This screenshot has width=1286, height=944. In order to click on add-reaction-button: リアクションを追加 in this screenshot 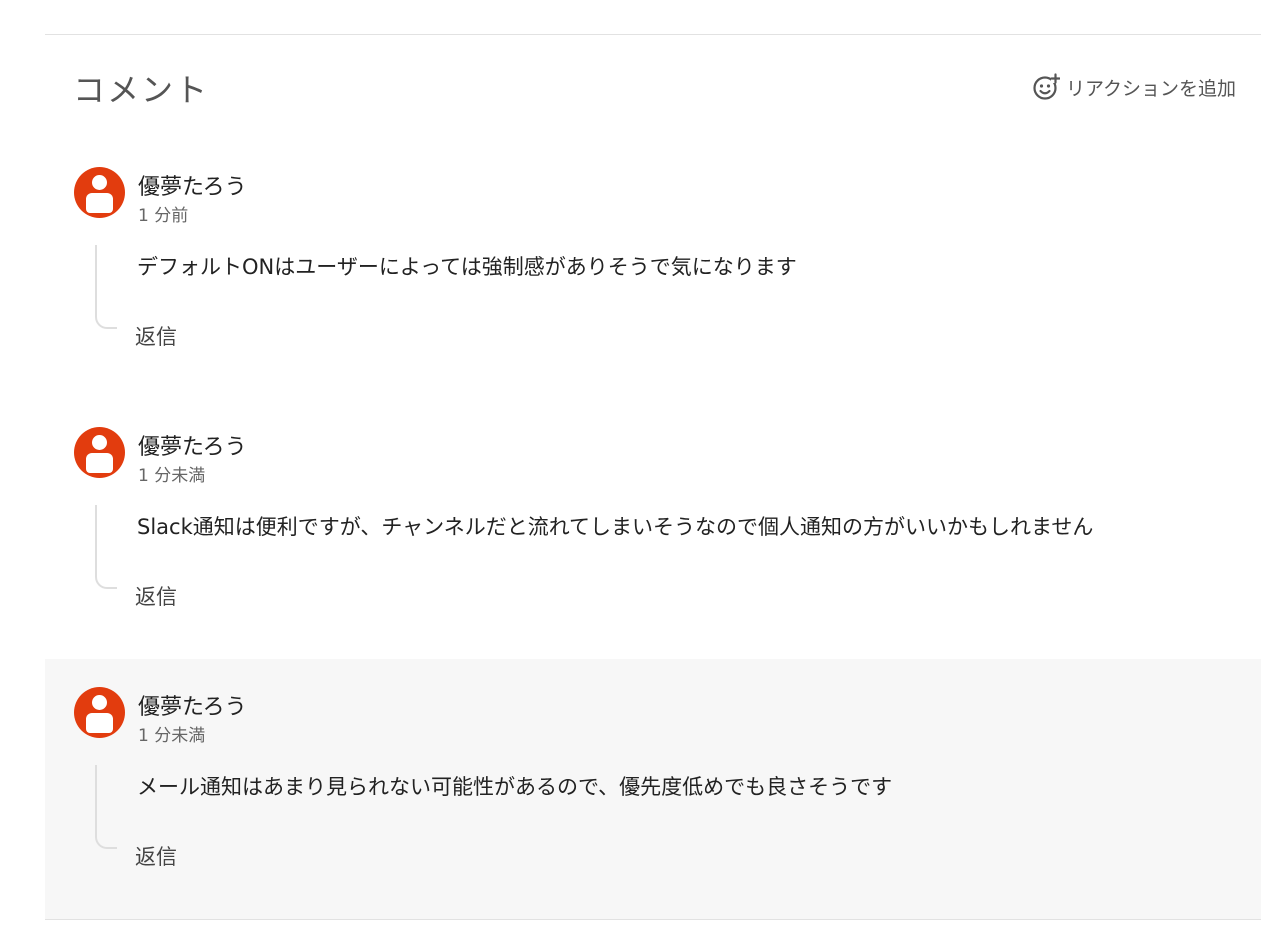, I will do `click(1134, 87)`.